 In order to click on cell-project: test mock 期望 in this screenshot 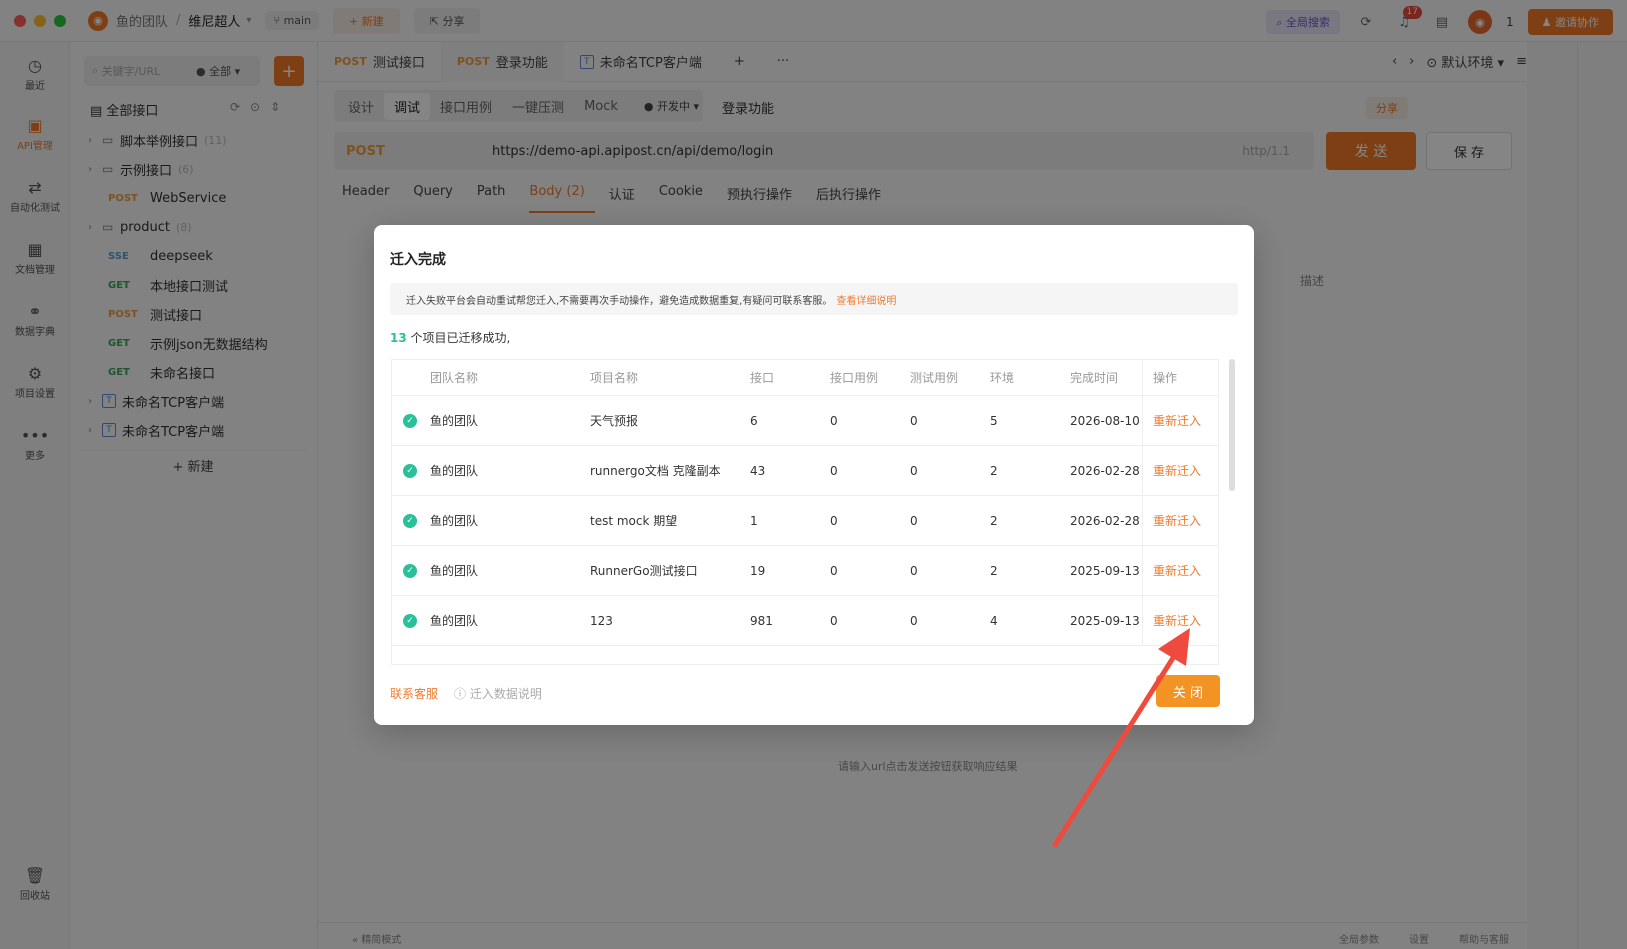, I will do `click(634, 521)`.